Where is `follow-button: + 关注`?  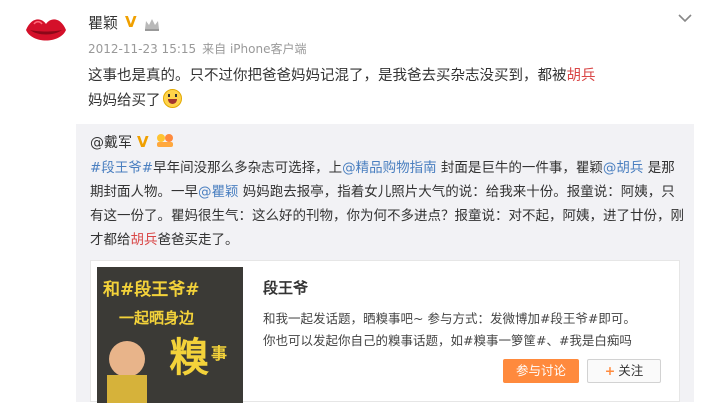 follow-button: + 关注 is located at coordinates (624, 371).